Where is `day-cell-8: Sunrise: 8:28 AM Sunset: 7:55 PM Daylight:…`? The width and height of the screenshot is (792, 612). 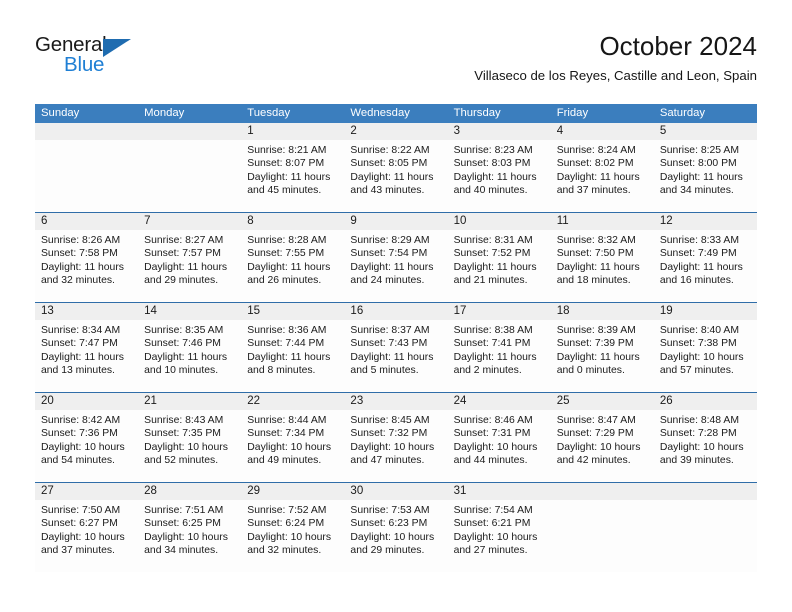
day-cell-8: Sunrise: 8:28 AM Sunset: 7:55 PM Daylight:… is located at coordinates (292, 266).